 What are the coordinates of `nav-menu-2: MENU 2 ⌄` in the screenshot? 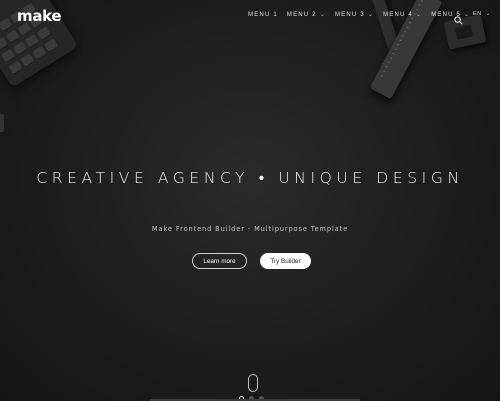 It's located at (306, 15).